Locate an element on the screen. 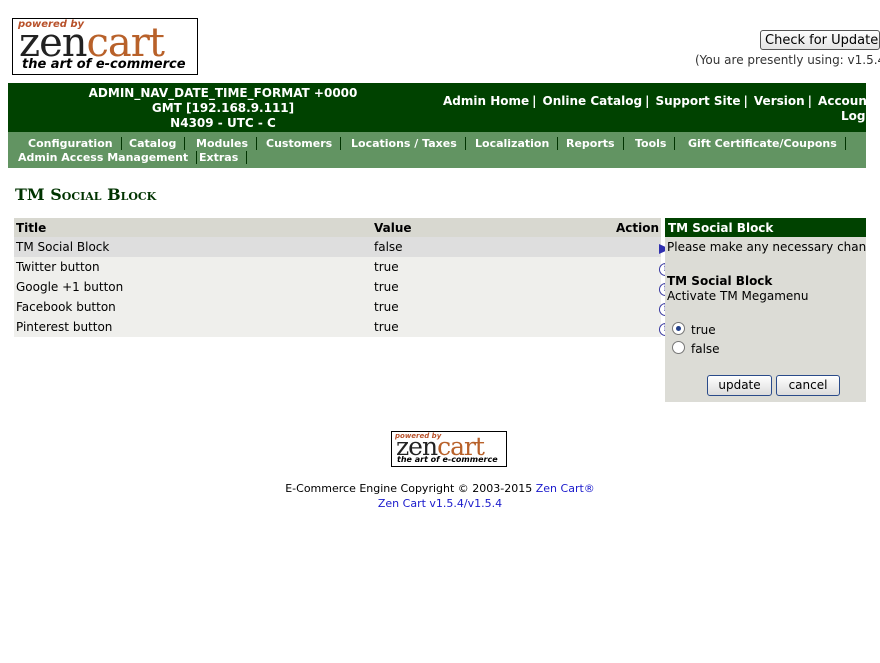  menu-gift-certificate-coupons: Gift Certificate/Coupons is located at coordinates (767, 143).